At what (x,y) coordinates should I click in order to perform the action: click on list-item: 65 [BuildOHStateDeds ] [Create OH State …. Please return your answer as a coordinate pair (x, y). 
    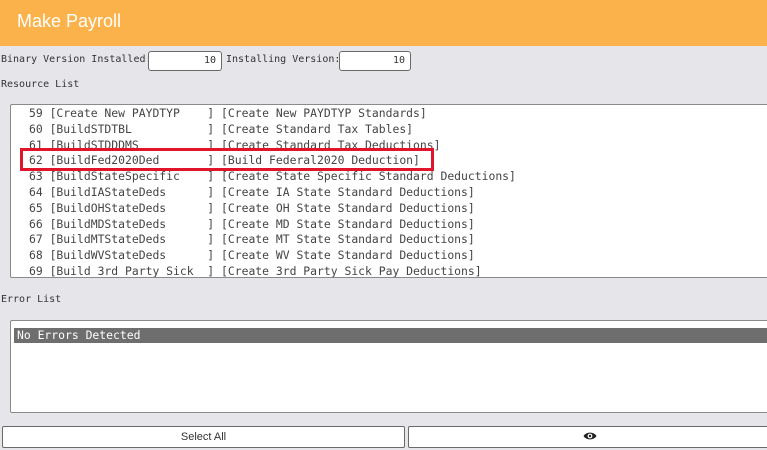
    Looking at the image, I should click on (272, 209).